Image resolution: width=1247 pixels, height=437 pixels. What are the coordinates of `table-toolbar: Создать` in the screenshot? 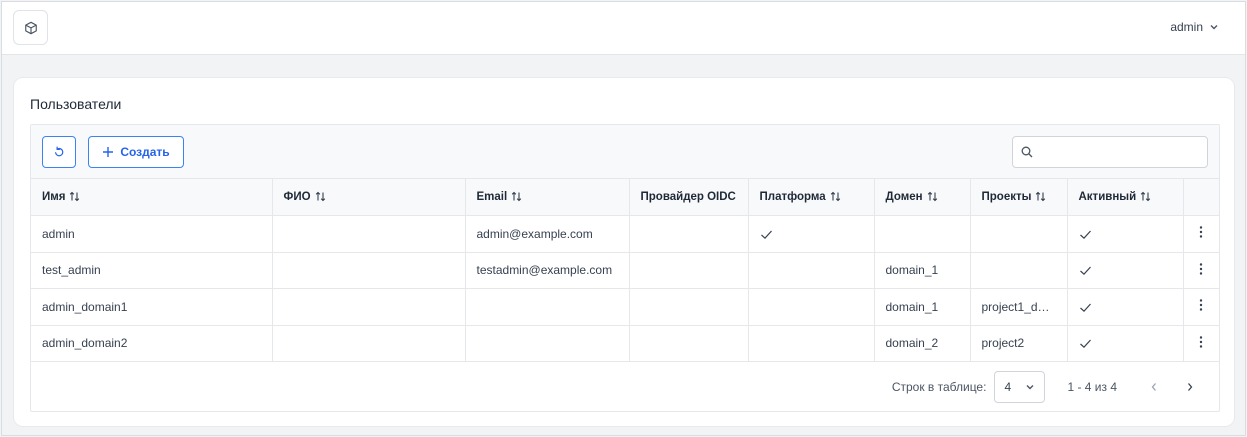 It's located at (625, 152).